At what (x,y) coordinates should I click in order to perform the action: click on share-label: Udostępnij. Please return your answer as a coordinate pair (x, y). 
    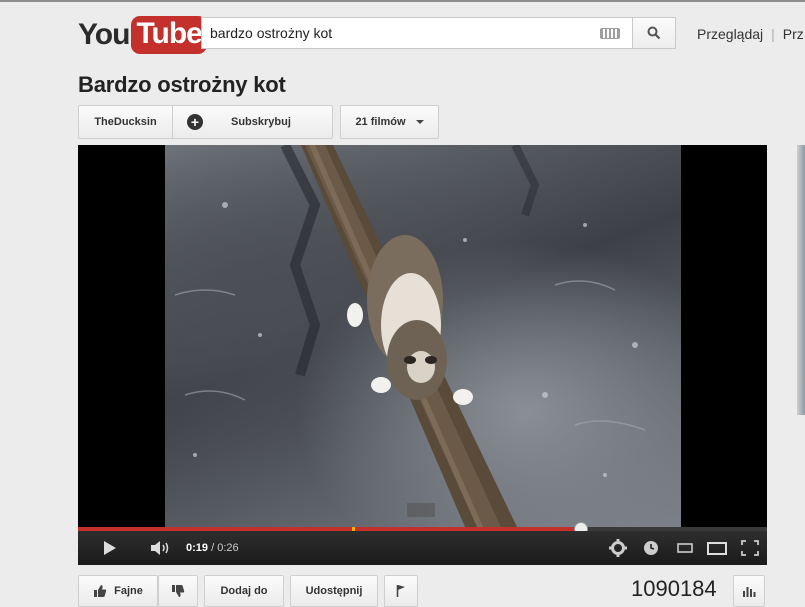
    Looking at the image, I should click on (334, 591).